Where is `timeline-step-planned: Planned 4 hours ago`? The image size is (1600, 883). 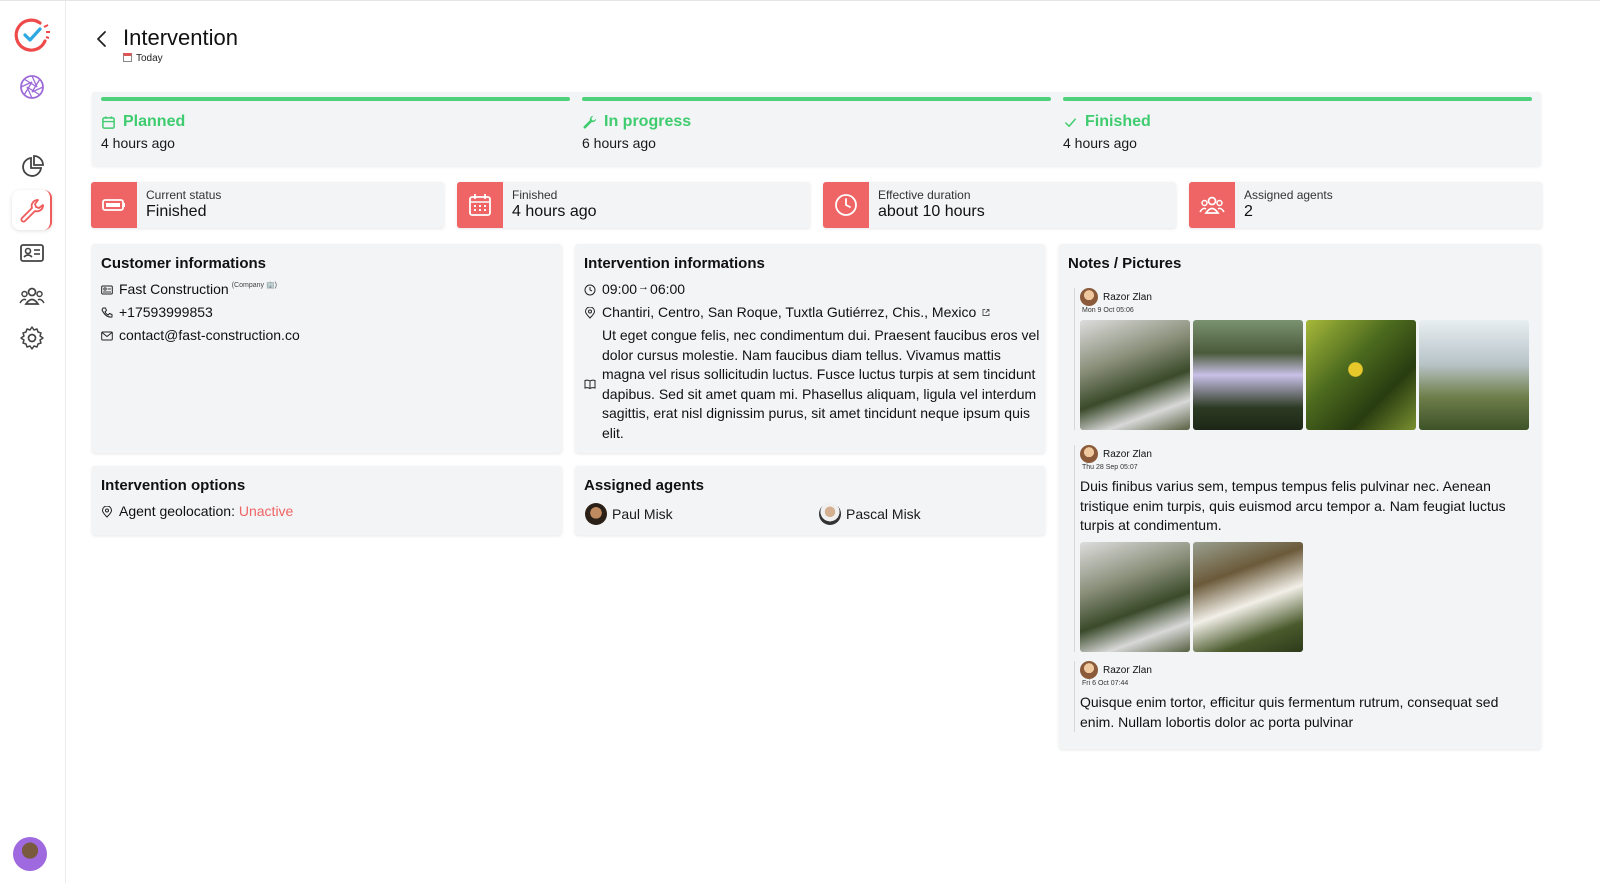 timeline-step-planned: Planned 4 hours ago is located at coordinates (335, 129).